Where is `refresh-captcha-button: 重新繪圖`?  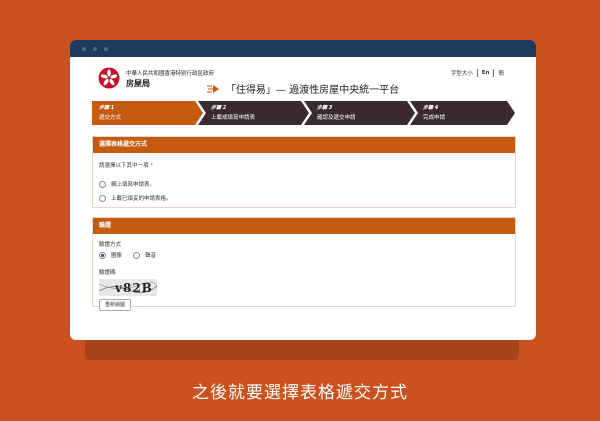 refresh-captcha-button: 重新繪圖 is located at coordinates (115, 305).